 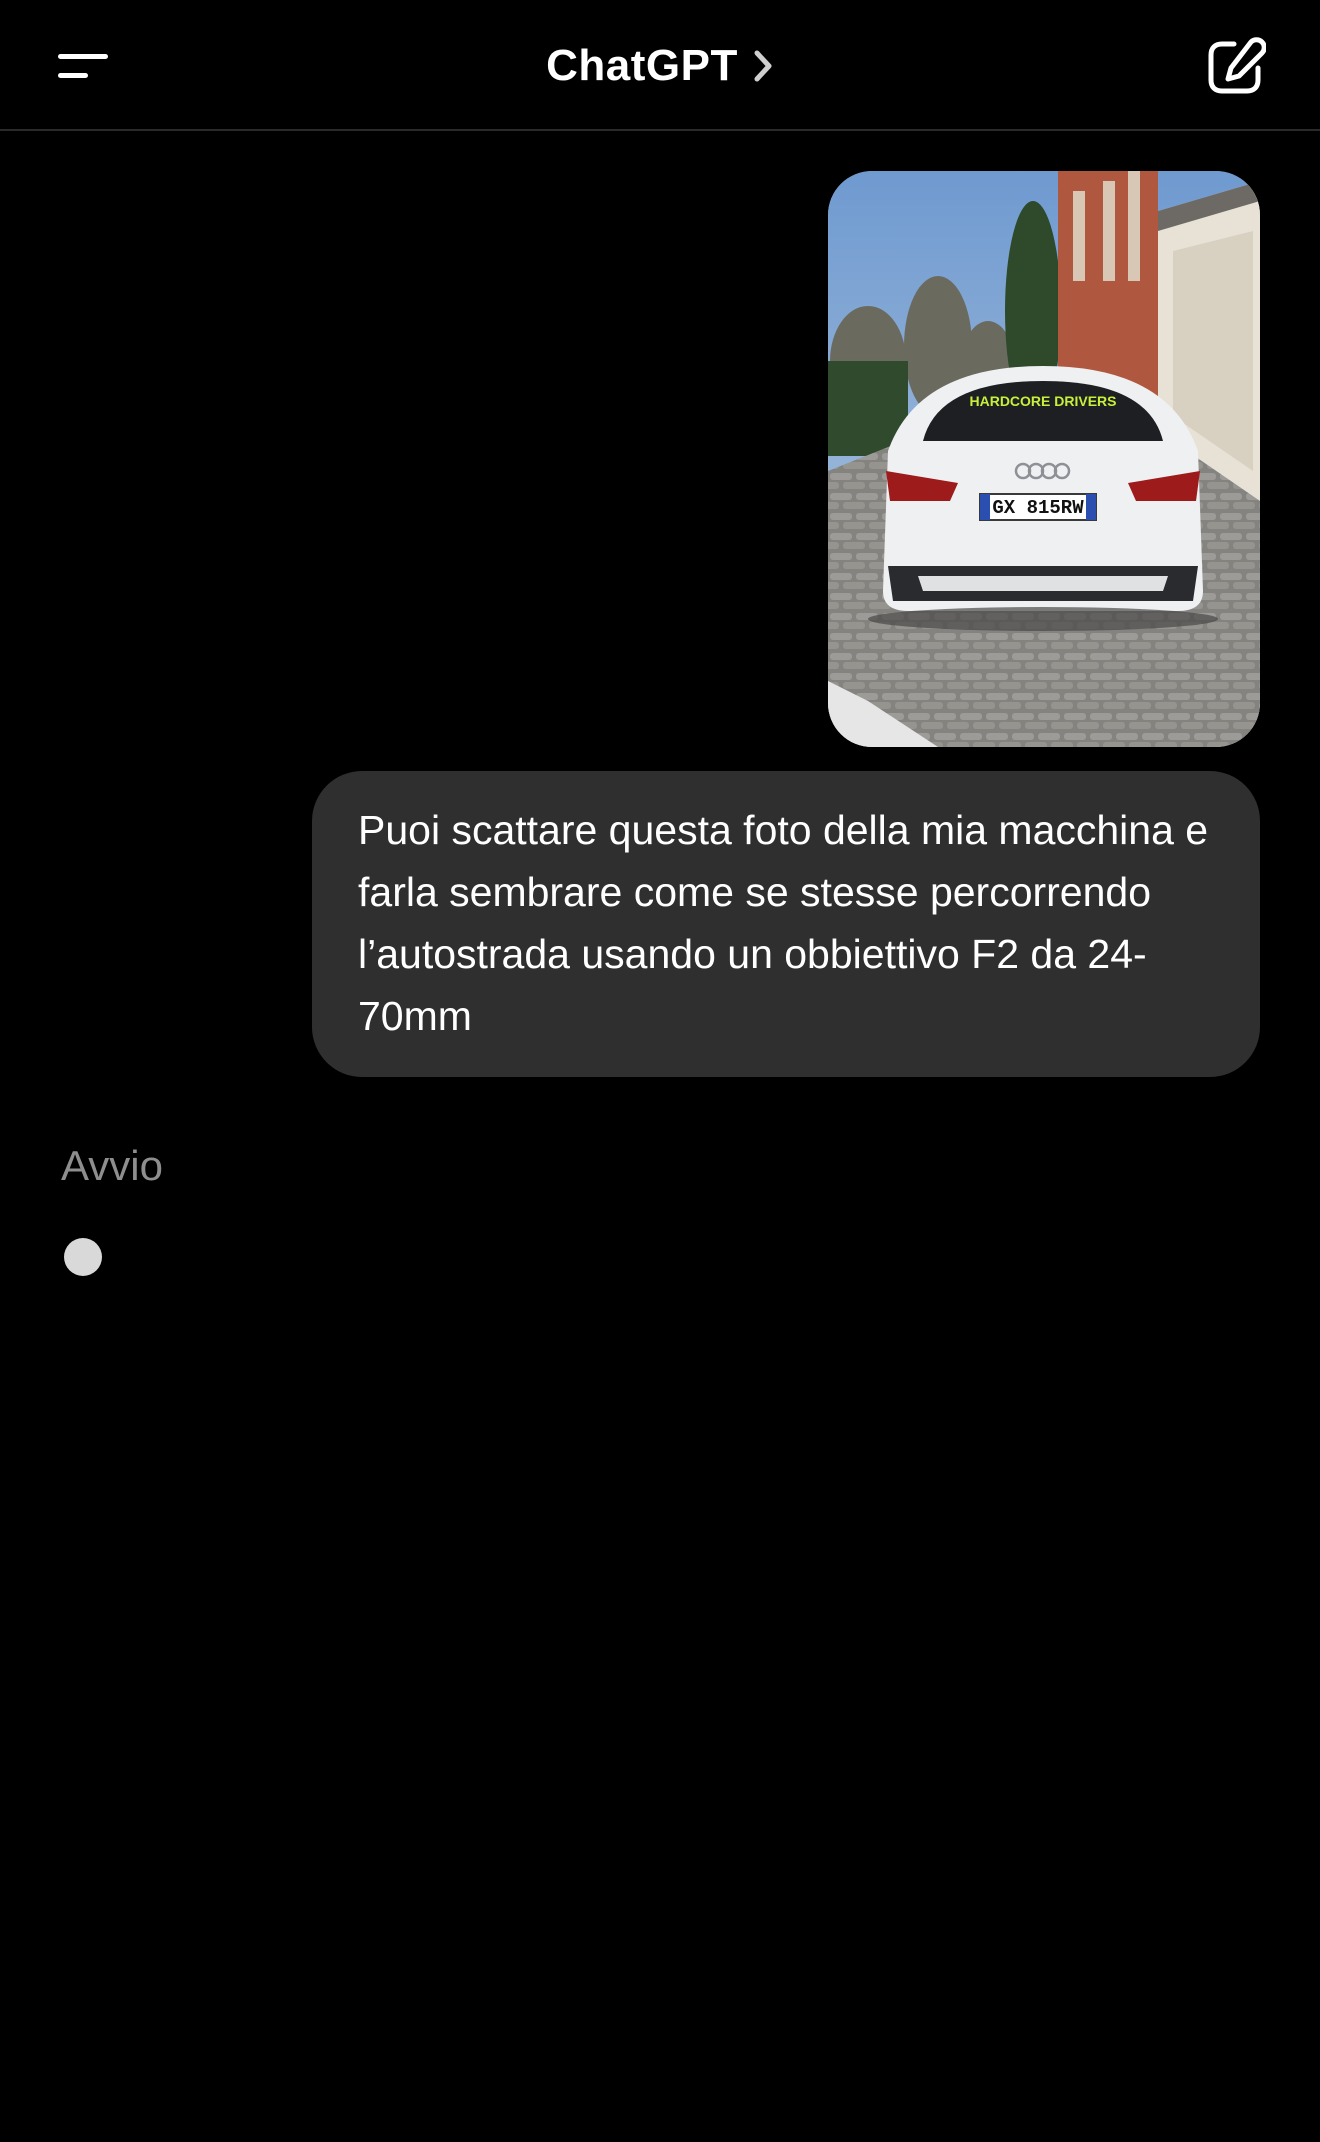 I want to click on top-bar: ChatGPT, so click(x=660, y=65).